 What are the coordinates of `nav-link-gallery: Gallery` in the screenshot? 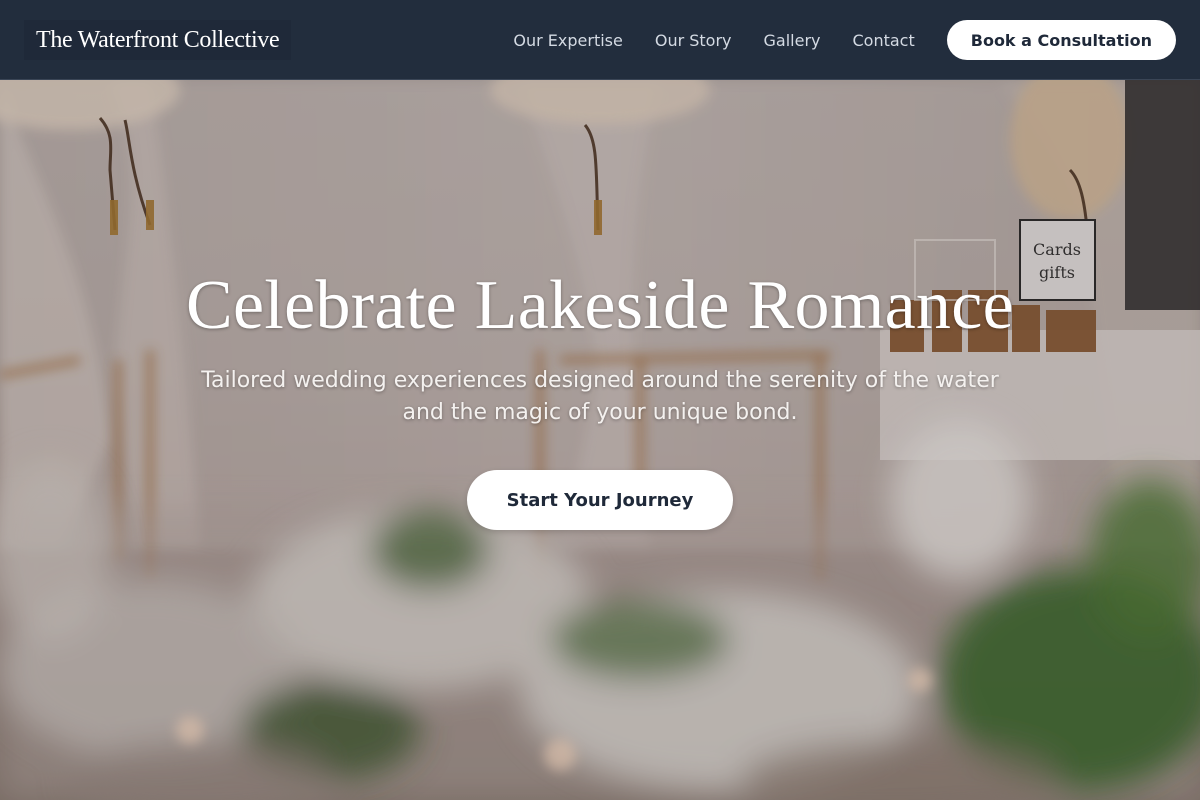 It's located at (792, 40).